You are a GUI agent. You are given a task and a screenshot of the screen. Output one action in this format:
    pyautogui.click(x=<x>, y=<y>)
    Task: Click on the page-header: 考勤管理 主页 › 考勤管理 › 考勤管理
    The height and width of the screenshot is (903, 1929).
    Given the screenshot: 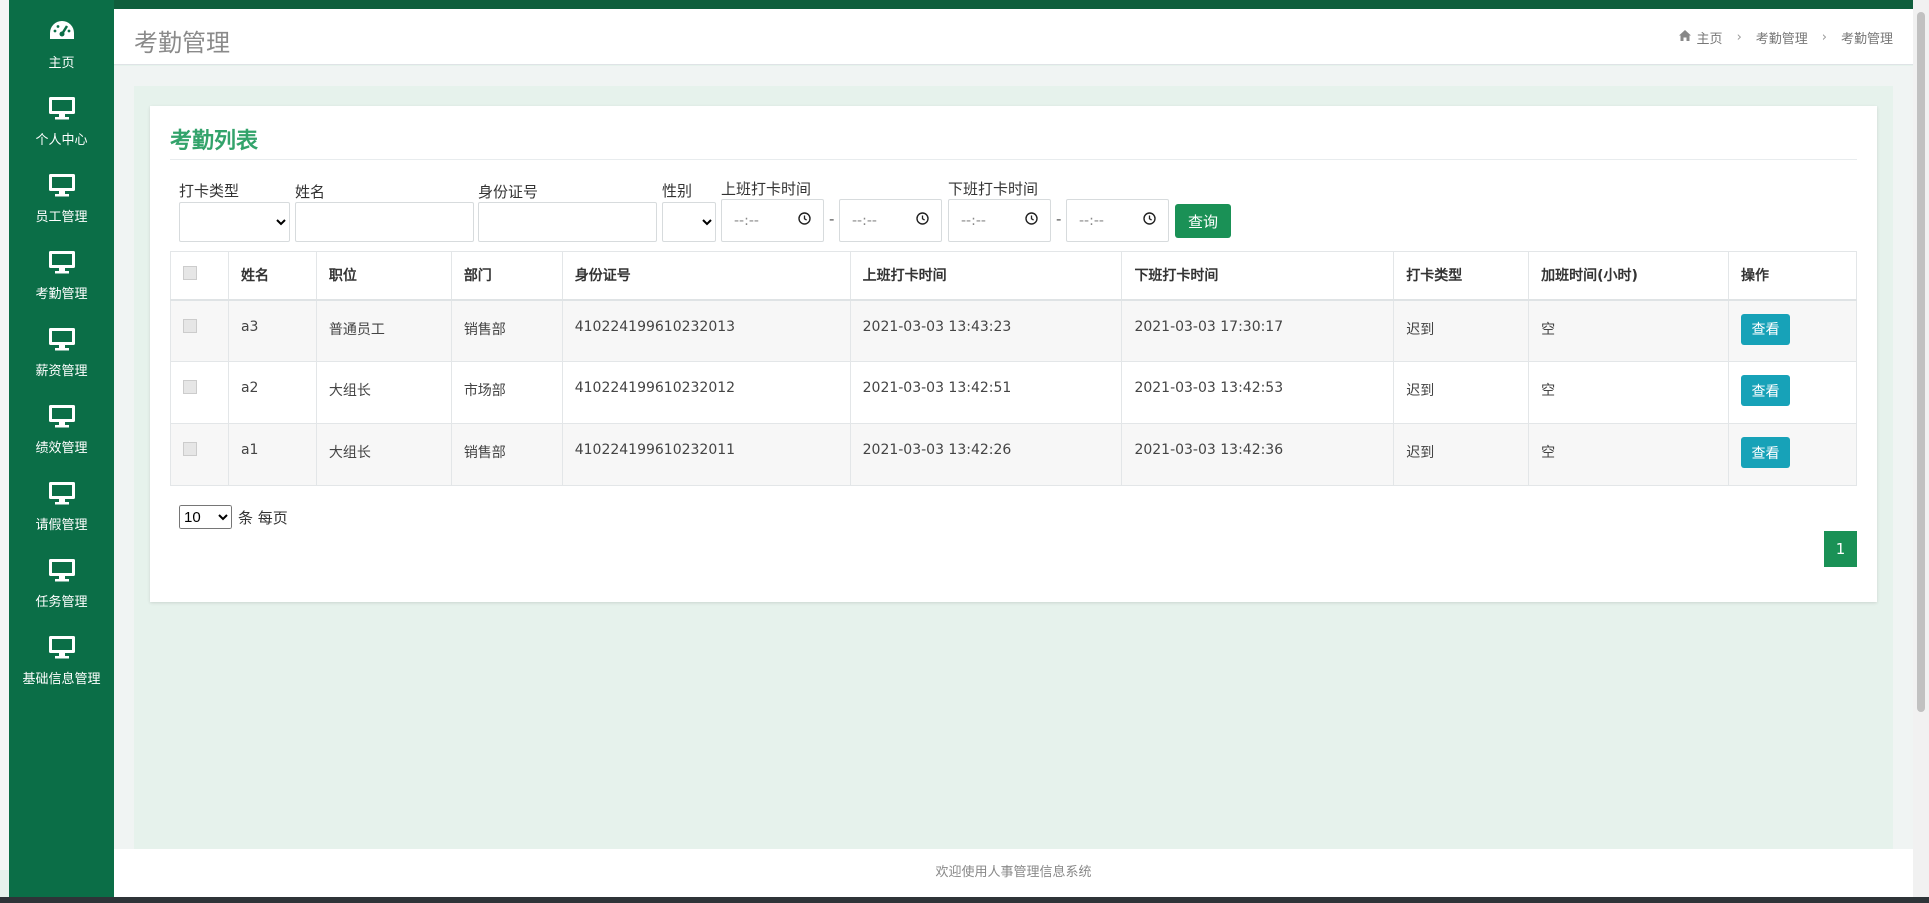 What is the action you would take?
    pyautogui.click(x=1013, y=37)
    